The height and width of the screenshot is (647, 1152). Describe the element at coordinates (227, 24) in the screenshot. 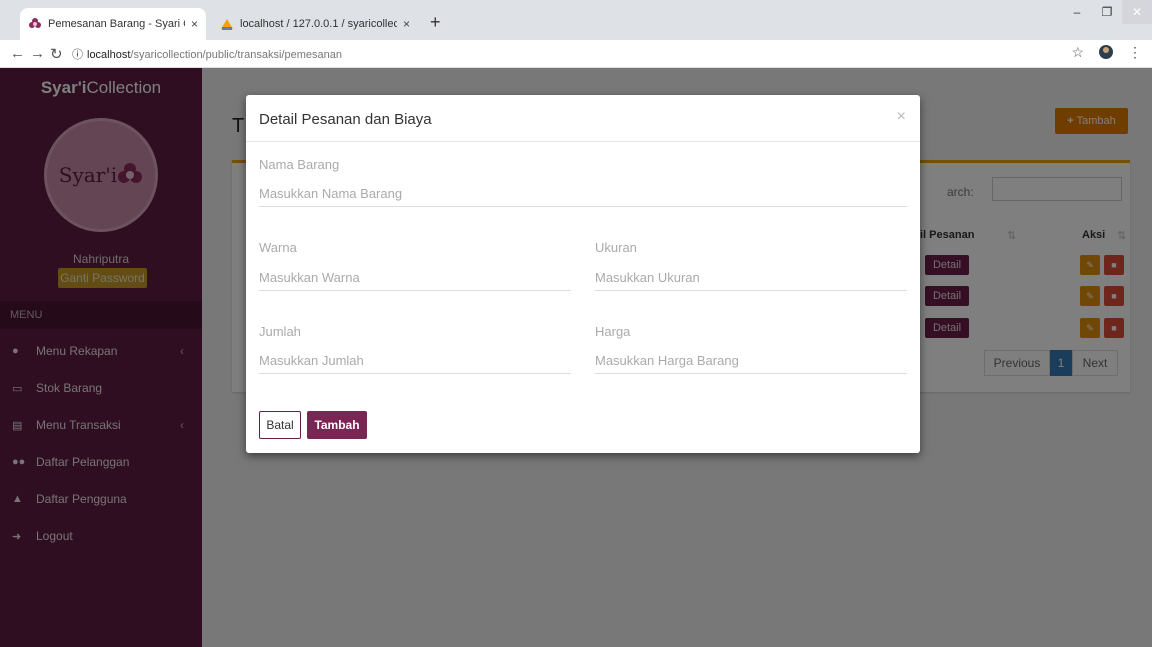

I see `phpmyadmin-favicon-icon` at that location.